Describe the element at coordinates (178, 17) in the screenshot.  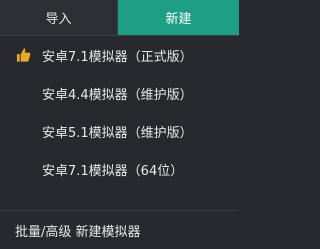
I see `tab-new: 新建` at that location.